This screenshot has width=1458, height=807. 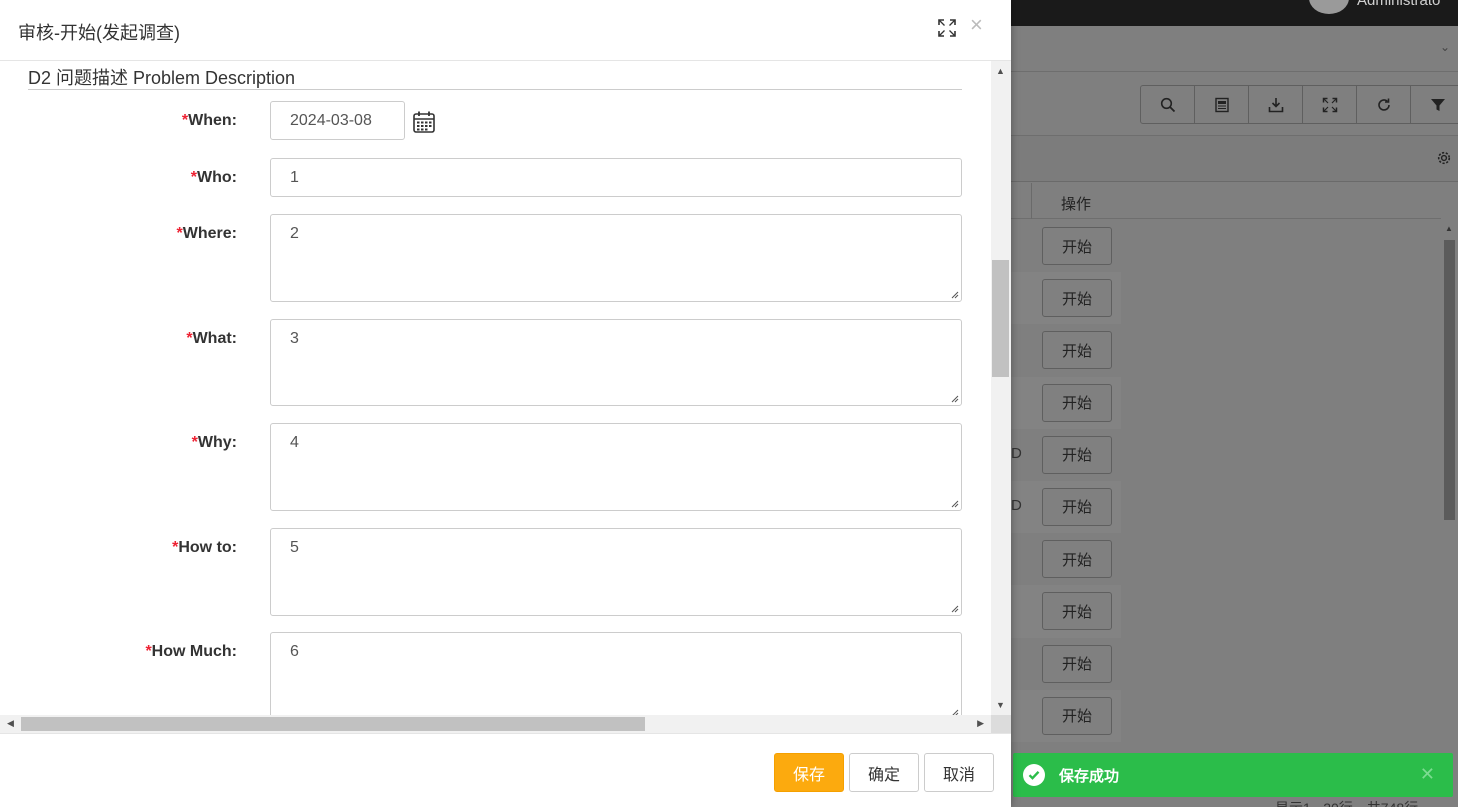 What do you see at coordinates (505, 30) in the screenshot?
I see `dialog-header: 审核-开始(发起调查) ×` at bounding box center [505, 30].